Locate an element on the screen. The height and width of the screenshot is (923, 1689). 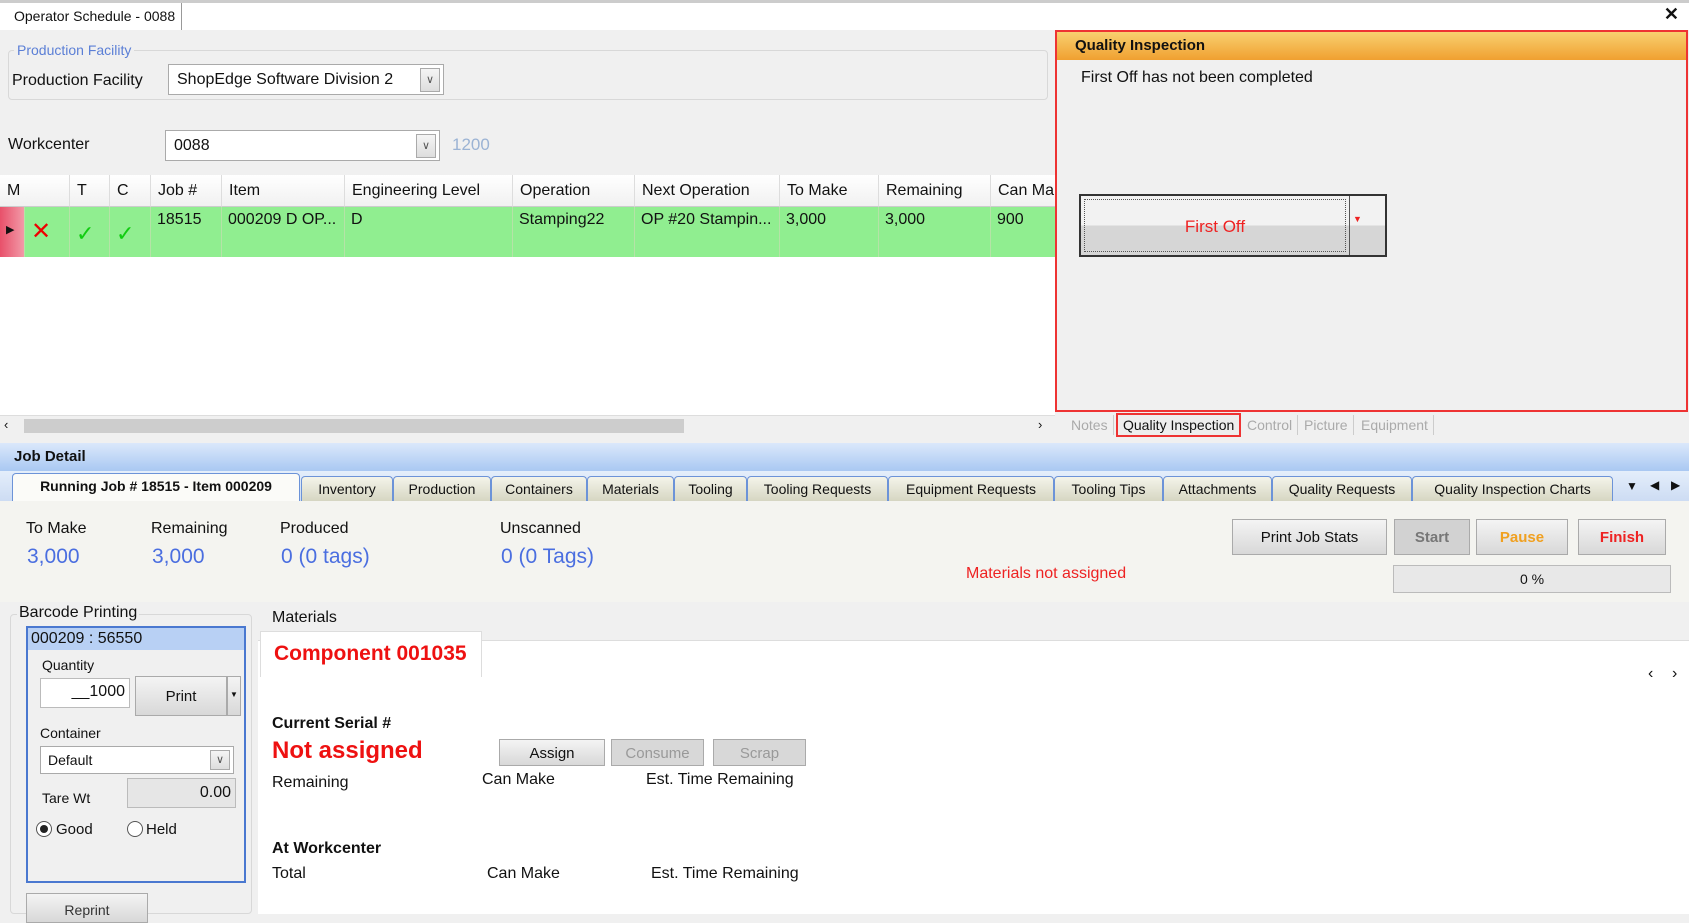
total-label: Total is located at coordinates (289, 873).